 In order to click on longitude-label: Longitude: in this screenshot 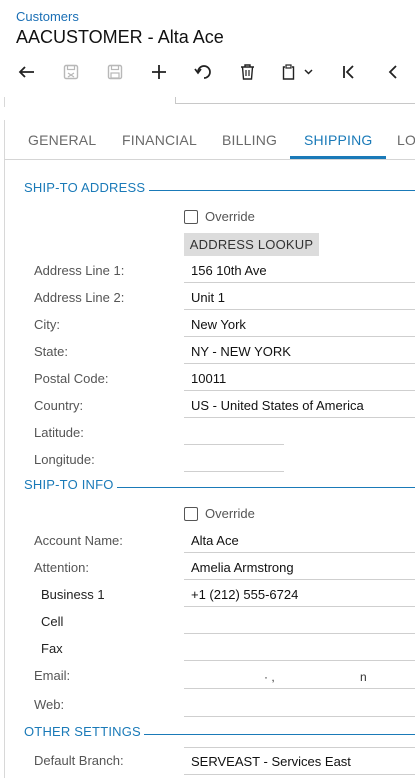, I will do `click(64, 459)`.